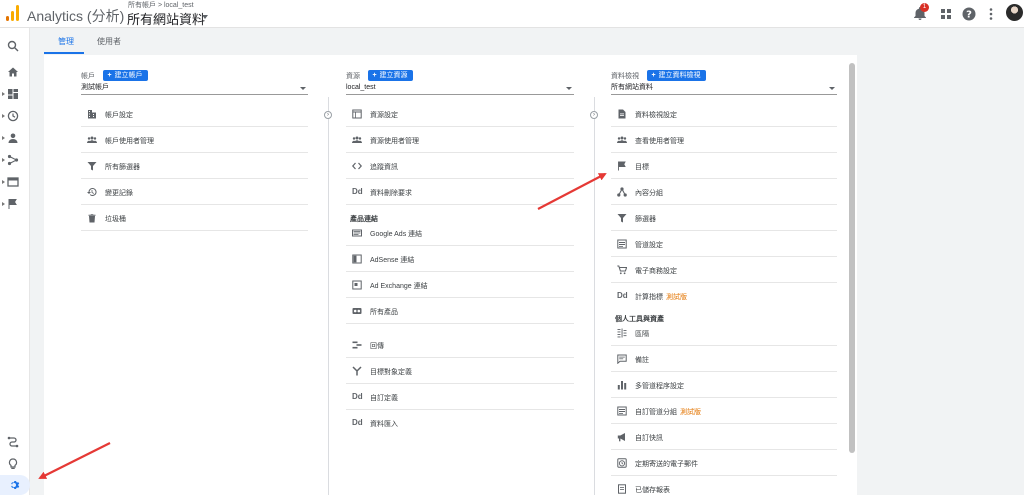 The width and height of the screenshot is (1024, 495). Describe the element at coordinates (460, 166) in the screenshot. I see `tracking-info-item: 追蹤資訊` at that location.